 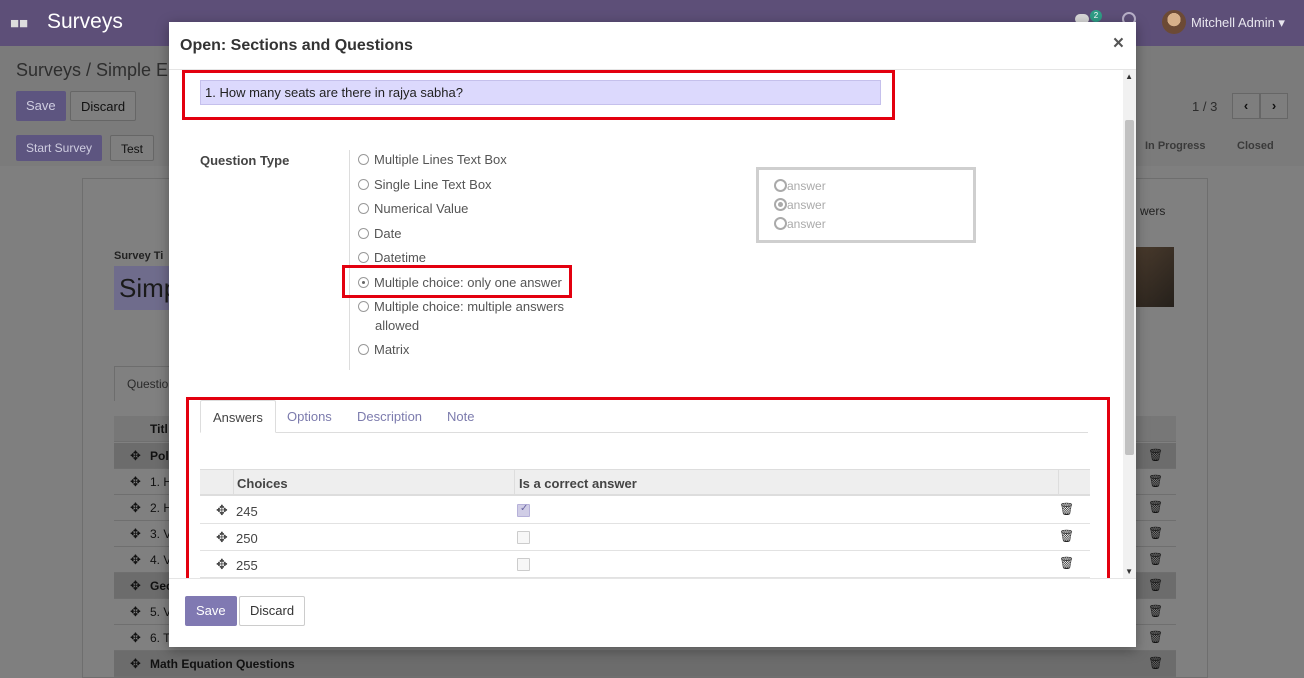 What do you see at coordinates (238, 416) in the screenshot?
I see `tab-answers: Answers` at bounding box center [238, 416].